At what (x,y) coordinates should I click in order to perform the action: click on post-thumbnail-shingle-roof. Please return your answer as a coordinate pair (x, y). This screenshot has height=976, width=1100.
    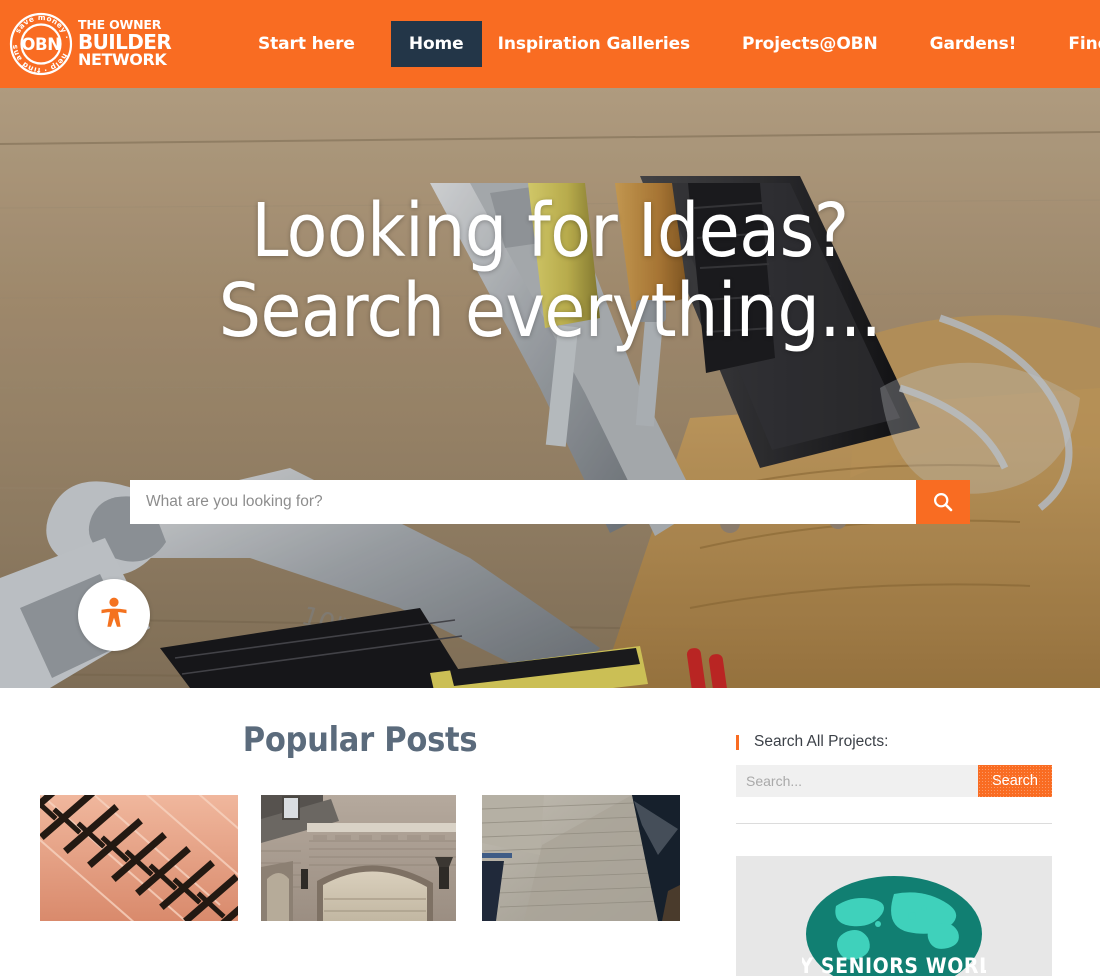
    Looking at the image, I should click on (581, 858).